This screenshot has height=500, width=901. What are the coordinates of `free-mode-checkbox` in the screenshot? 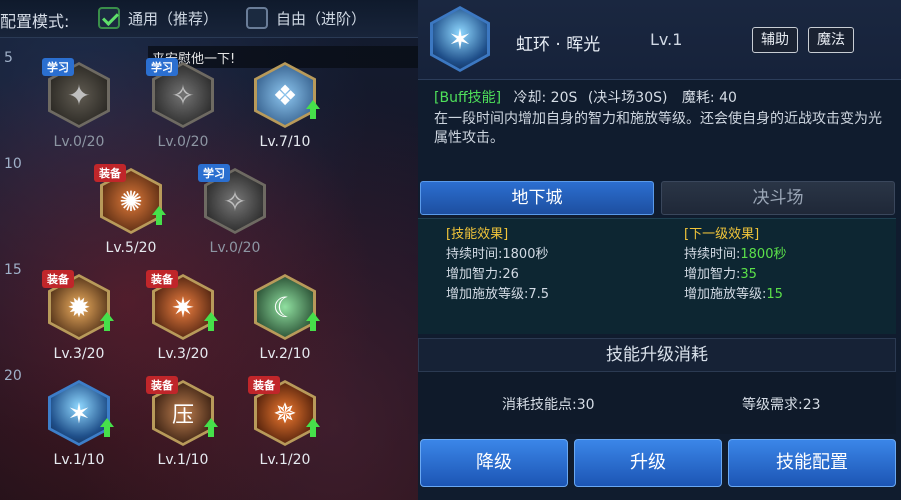 It's located at (257, 18).